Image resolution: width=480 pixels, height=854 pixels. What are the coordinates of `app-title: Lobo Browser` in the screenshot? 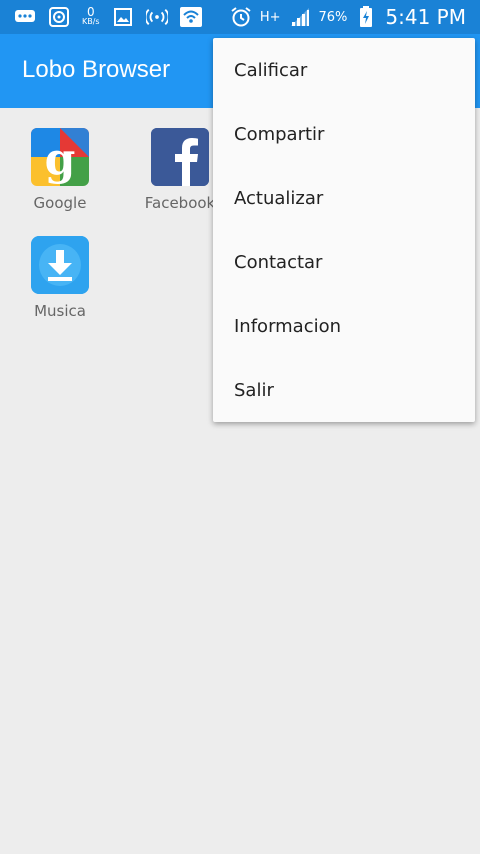 It's located at (96, 69).